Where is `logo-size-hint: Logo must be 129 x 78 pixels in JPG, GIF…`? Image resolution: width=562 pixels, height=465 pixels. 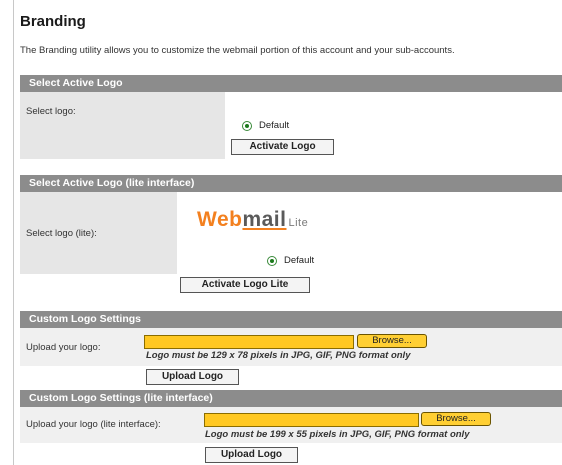
logo-size-hint: Logo must be 129 x 78 pixels in JPG, GIF… is located at coordinates (278, 355).